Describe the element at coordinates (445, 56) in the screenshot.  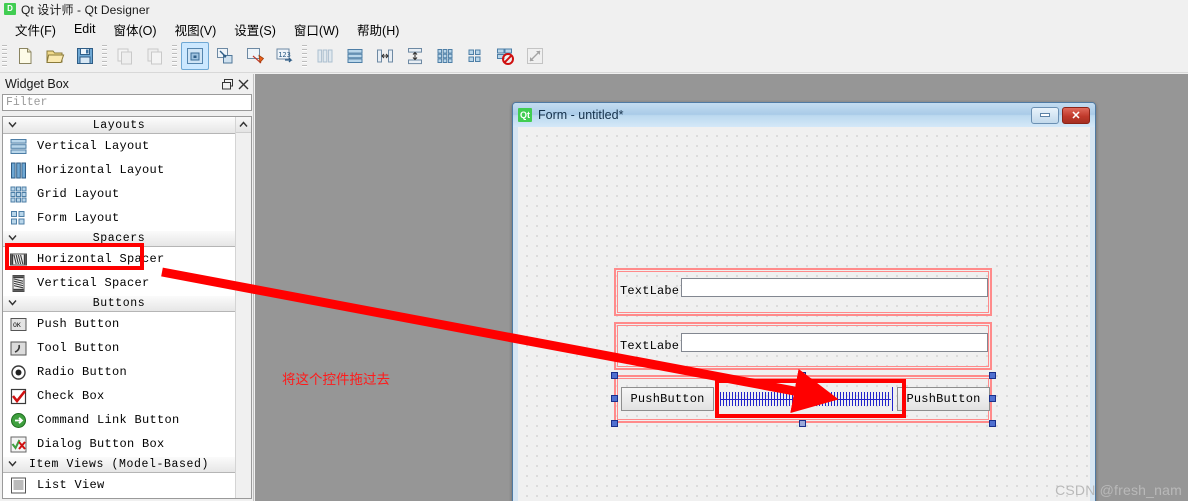
I see `lay-out-grid-button` at that location.